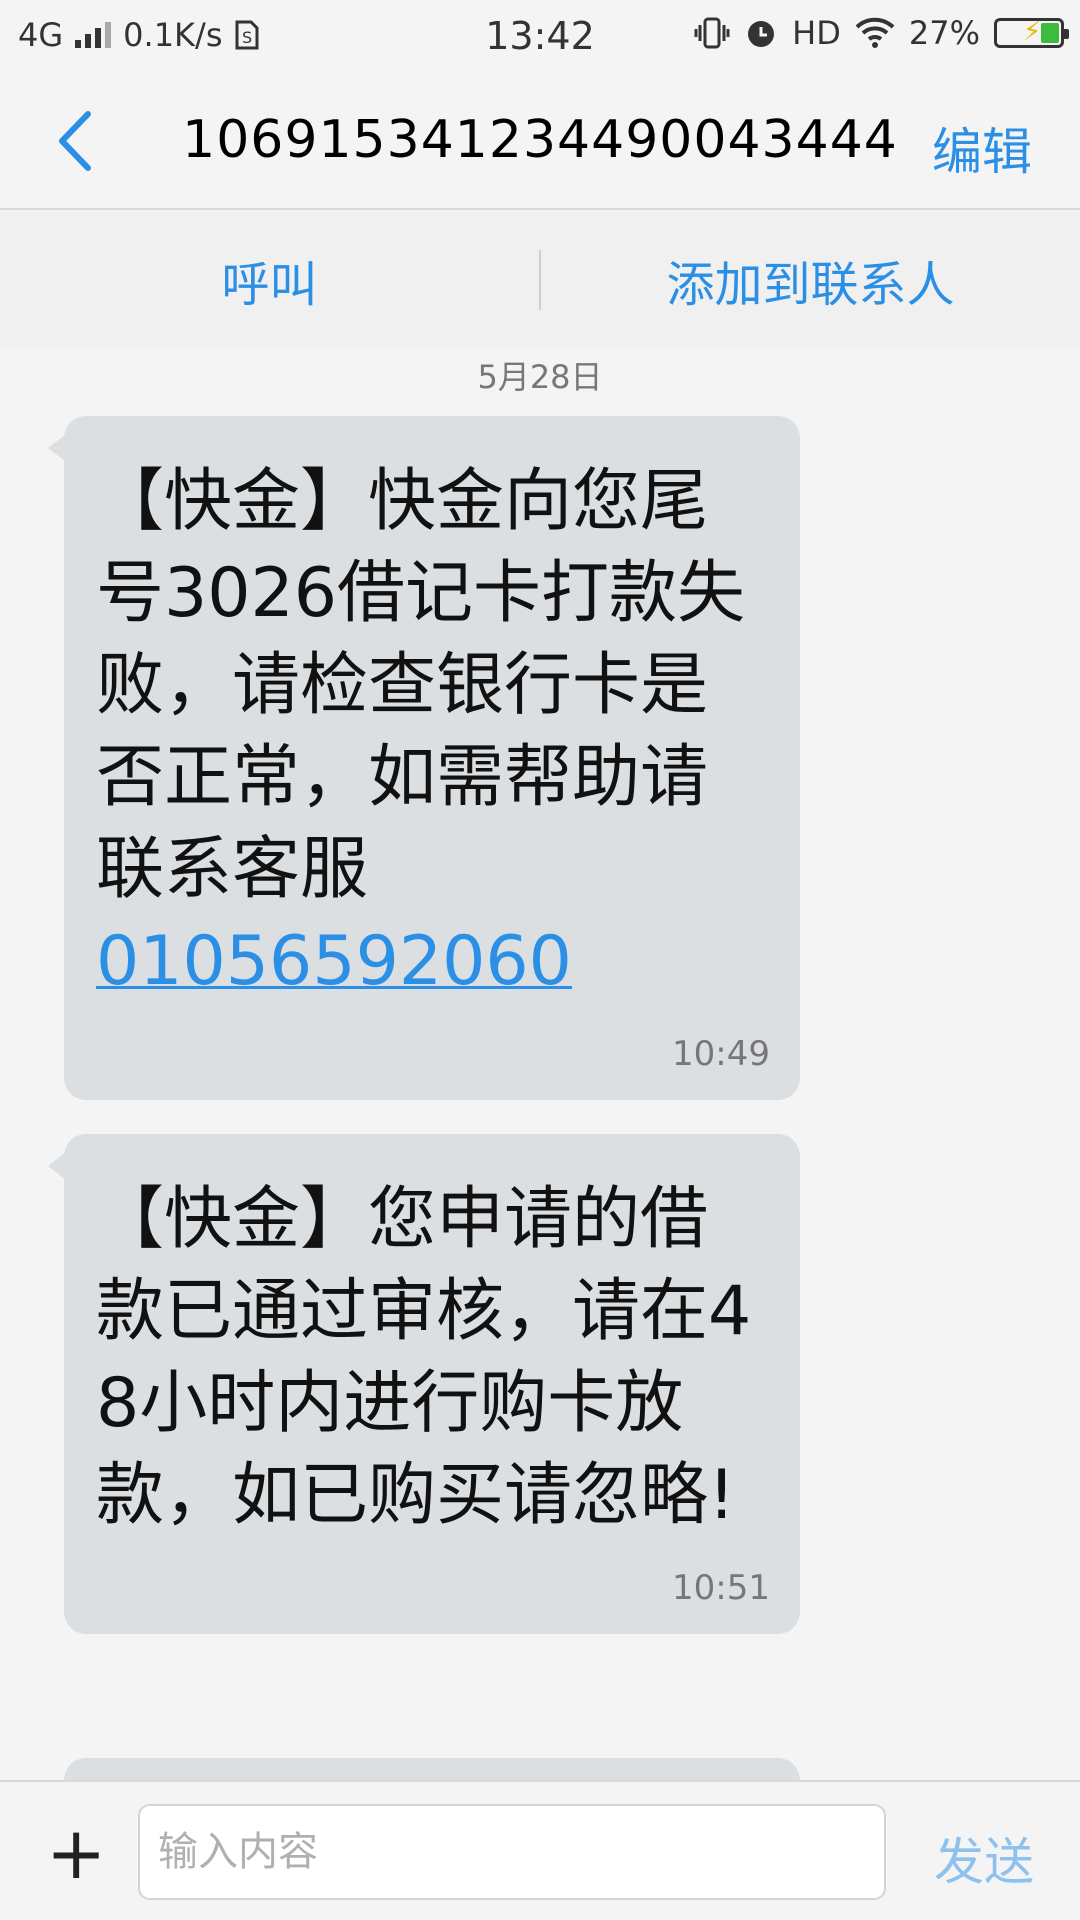  I want to click on message-time: 10:49, so click(721, 1054).